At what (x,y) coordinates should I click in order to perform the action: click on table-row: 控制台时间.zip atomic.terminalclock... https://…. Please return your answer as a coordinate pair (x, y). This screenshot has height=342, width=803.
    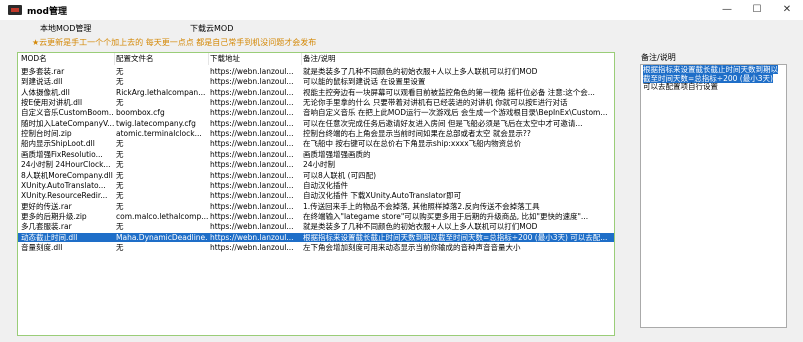
    Looking at the image, I should click on (316, 133).